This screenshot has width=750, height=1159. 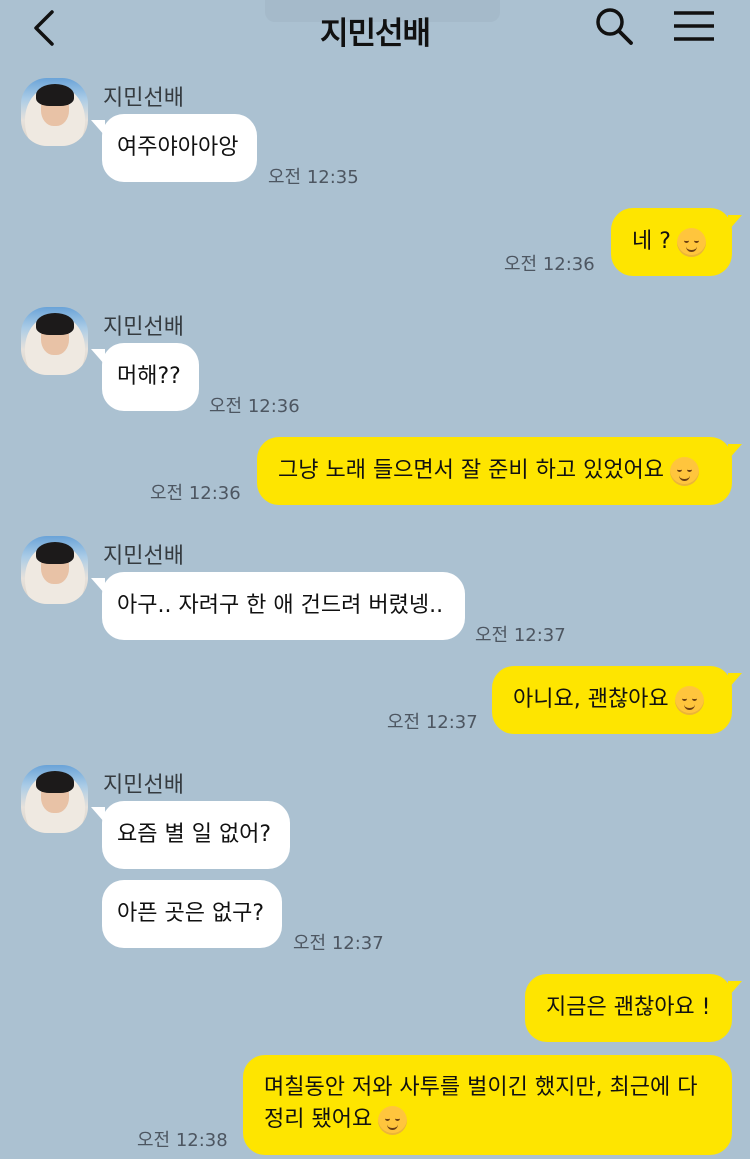 I want to click on message-bubble: 그냥 노래 들으면서 잘 준비 하고 있었어요, so click(x=494, y=471).